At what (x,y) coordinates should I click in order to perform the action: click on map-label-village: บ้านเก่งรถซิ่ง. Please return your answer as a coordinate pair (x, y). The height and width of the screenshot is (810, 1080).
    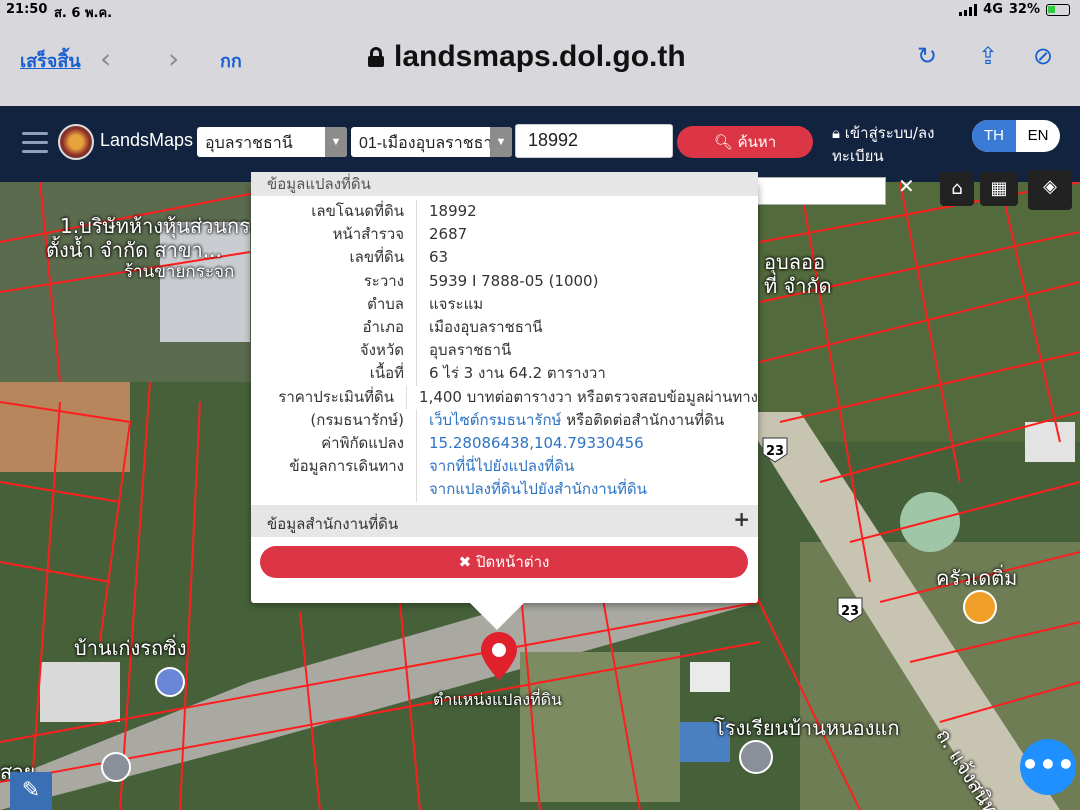
    Looking at the image, I should click on (130, 648).